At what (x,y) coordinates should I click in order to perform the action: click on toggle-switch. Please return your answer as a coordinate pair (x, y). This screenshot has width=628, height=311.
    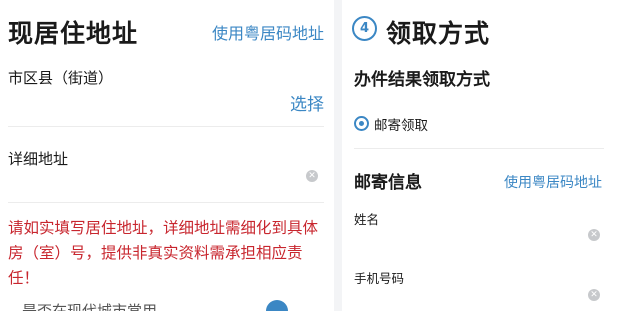
    Looking at the image, I should click on (277, 305).